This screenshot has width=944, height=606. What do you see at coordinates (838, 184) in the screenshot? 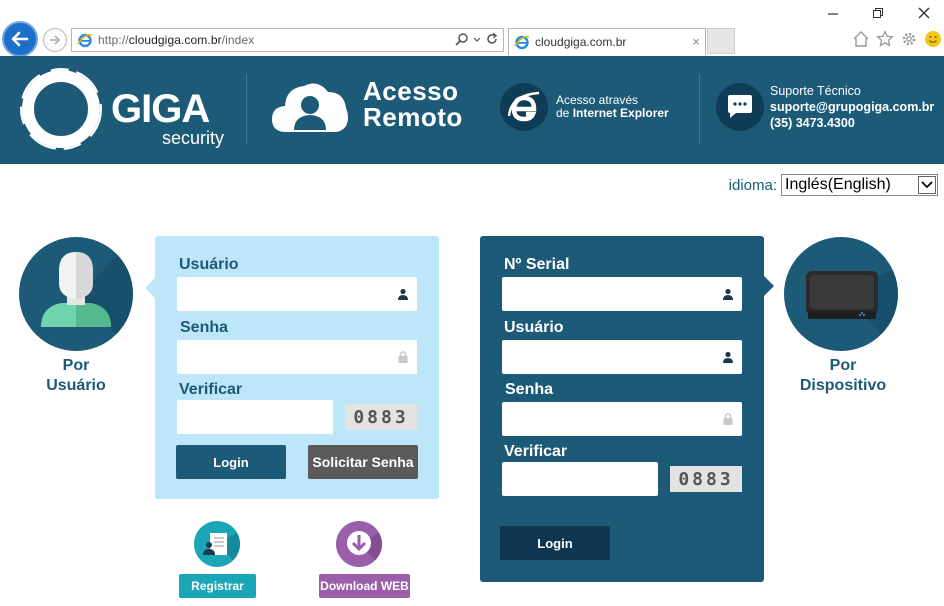
I see `language-selected-value: Inglés(English)` at bounding box center [838, 184].